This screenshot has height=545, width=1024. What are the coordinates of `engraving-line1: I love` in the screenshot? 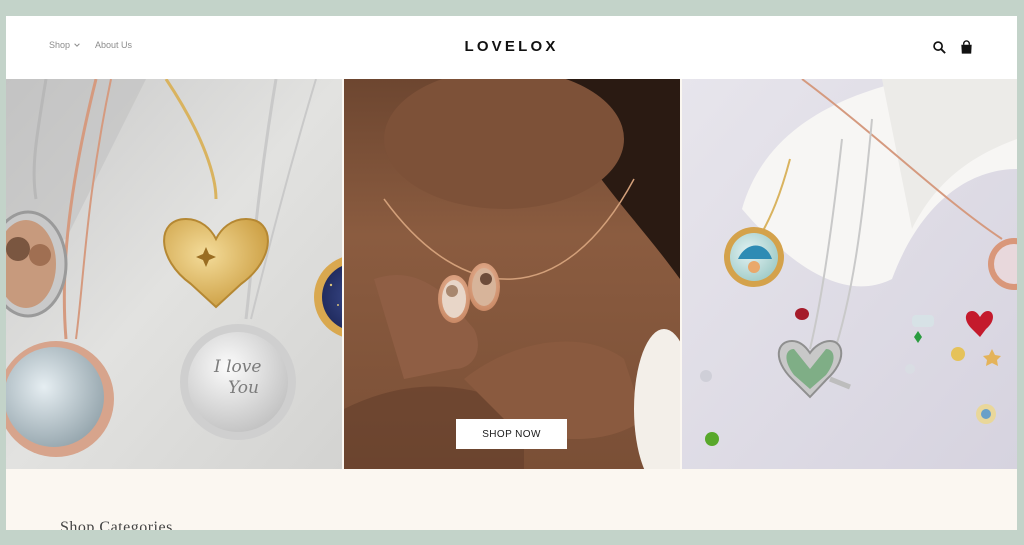 It's located at (237, 367).